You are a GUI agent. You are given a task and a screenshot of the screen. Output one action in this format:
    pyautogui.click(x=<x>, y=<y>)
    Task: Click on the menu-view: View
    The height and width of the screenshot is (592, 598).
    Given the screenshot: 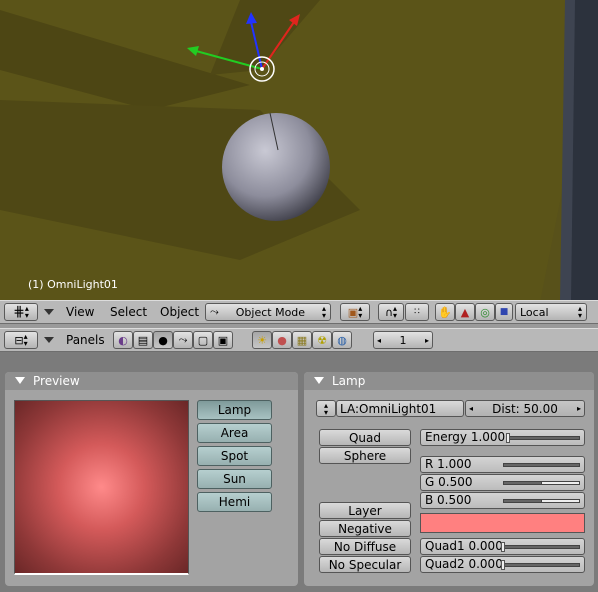 What is the action you would take?
    pyautogui.click(x=80, y=312)
    